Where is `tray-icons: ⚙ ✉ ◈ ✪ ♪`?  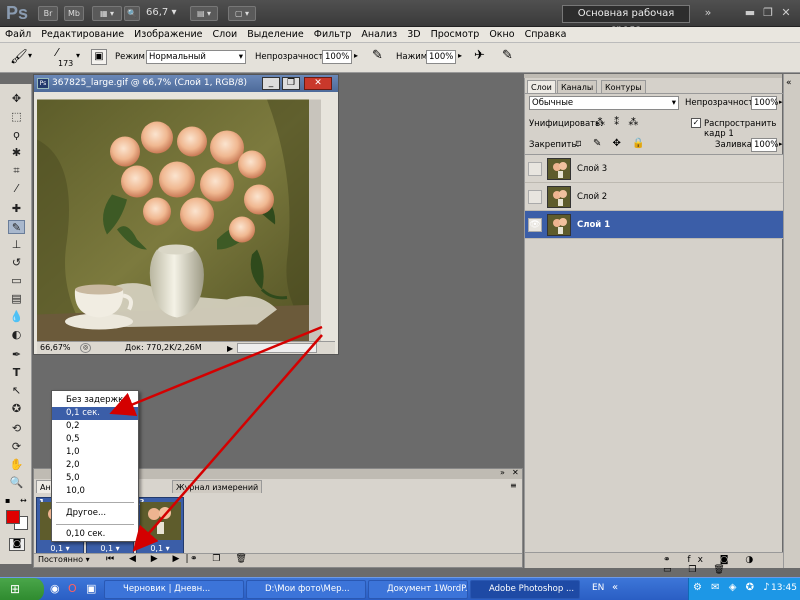
tray-icons: ⚙ ✉ ◈ ✪ ♪ is located at coordinates (733, 587).